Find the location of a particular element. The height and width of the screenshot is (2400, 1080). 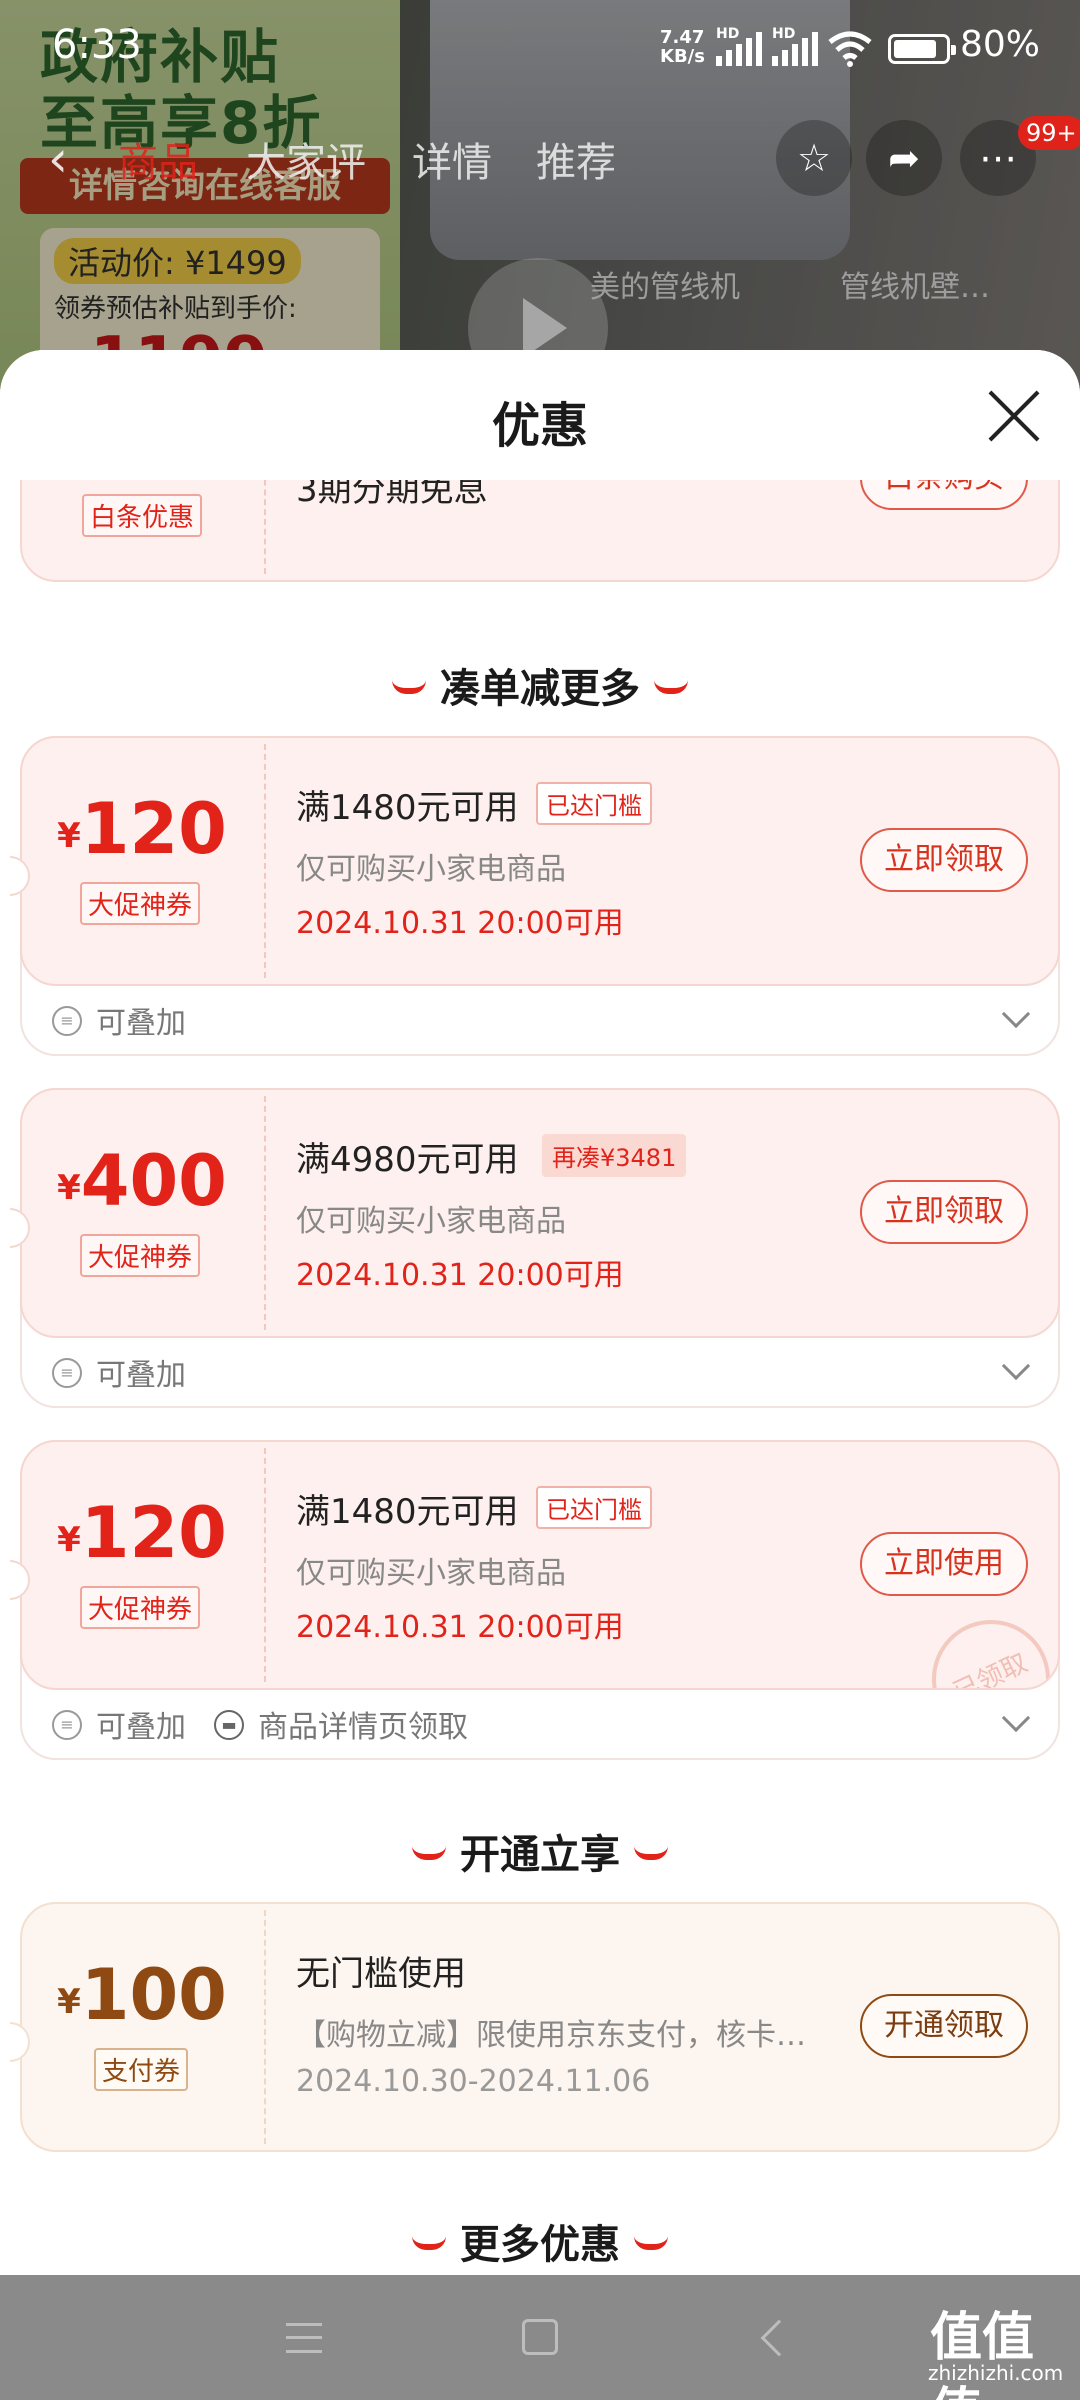

coupon-amount: ¥400 is located at coordinates (142, 1181).